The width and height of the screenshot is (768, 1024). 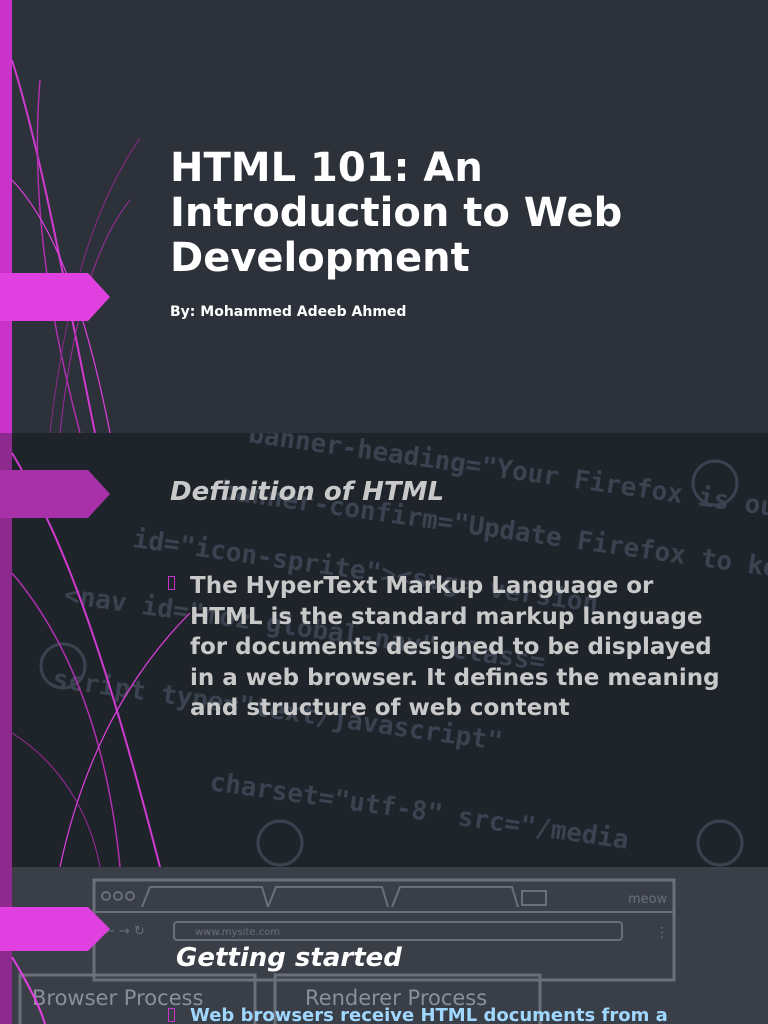 What do you see at coordinates (55, 929) in the screenshot?
I see `getting-started-arrow-tab` at bounding box center [55, 929].